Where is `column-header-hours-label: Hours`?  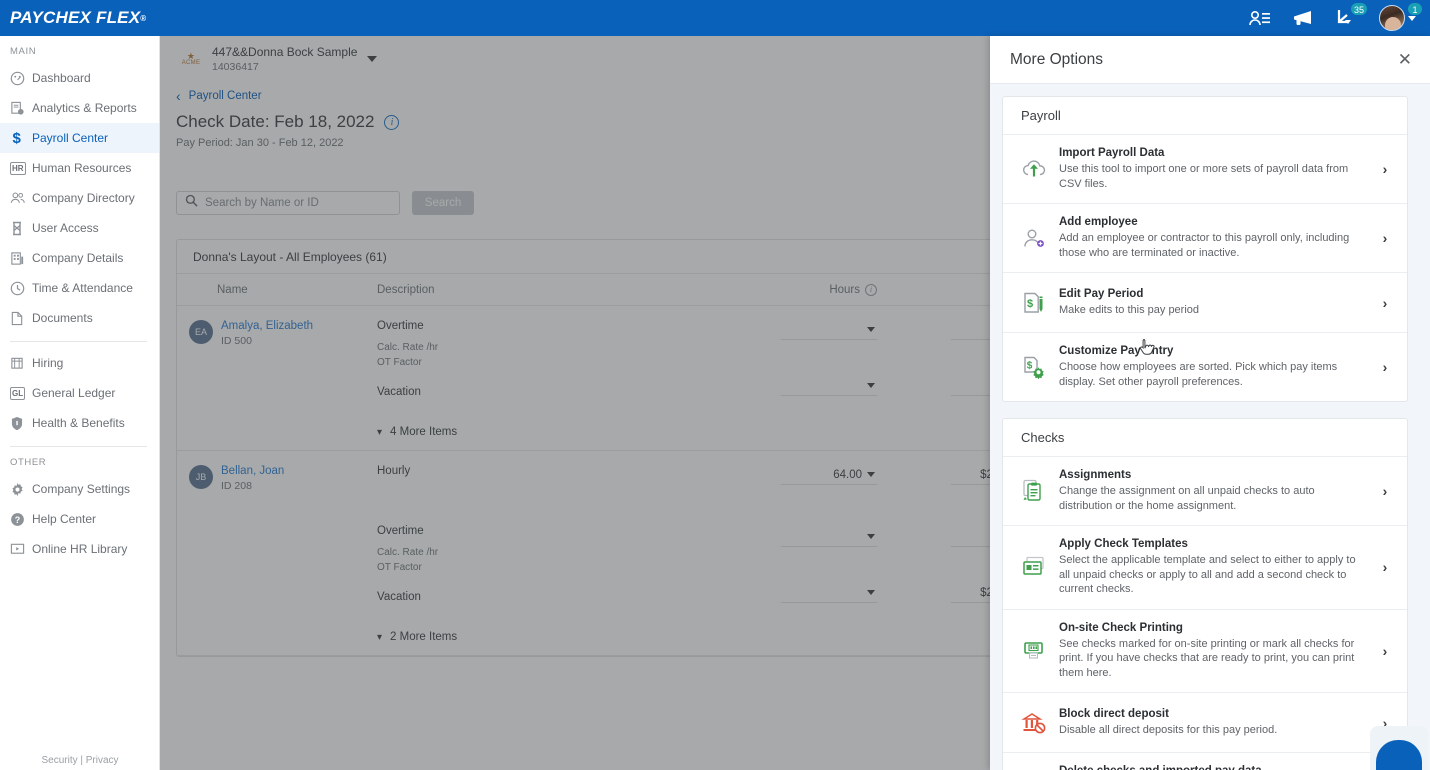
column-header-hours-label: Hours is located at coordinates (844, 289).